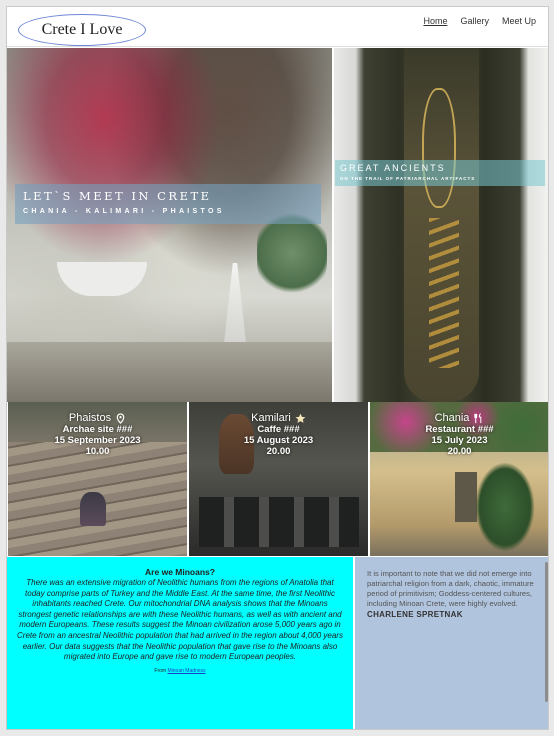 The height and width of the screenshot is (736, 554). What do you see at coordinates (439, 148) in the screenshot?
I see `gold-inlay-shape` at bounding box center [439, 148].